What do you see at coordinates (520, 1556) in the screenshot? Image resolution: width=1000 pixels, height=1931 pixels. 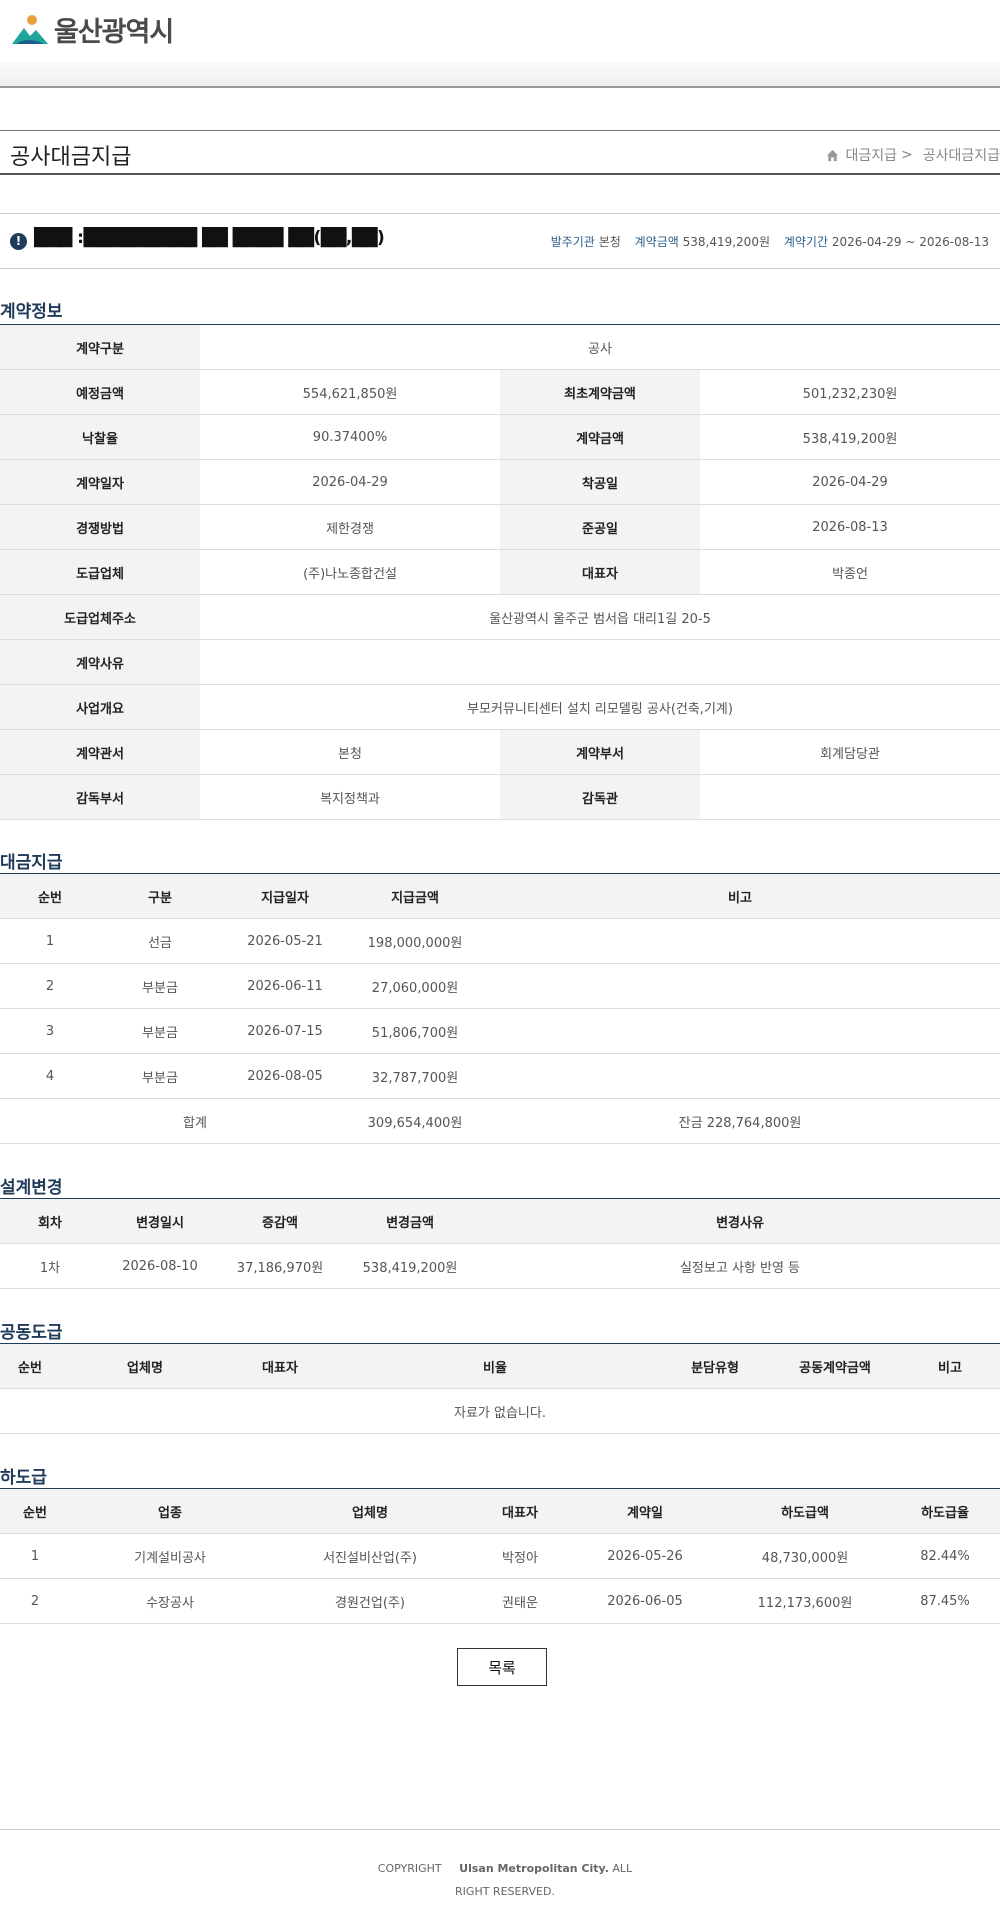 I see `table-cell: 박정아` at bounding box center [520, 1556].